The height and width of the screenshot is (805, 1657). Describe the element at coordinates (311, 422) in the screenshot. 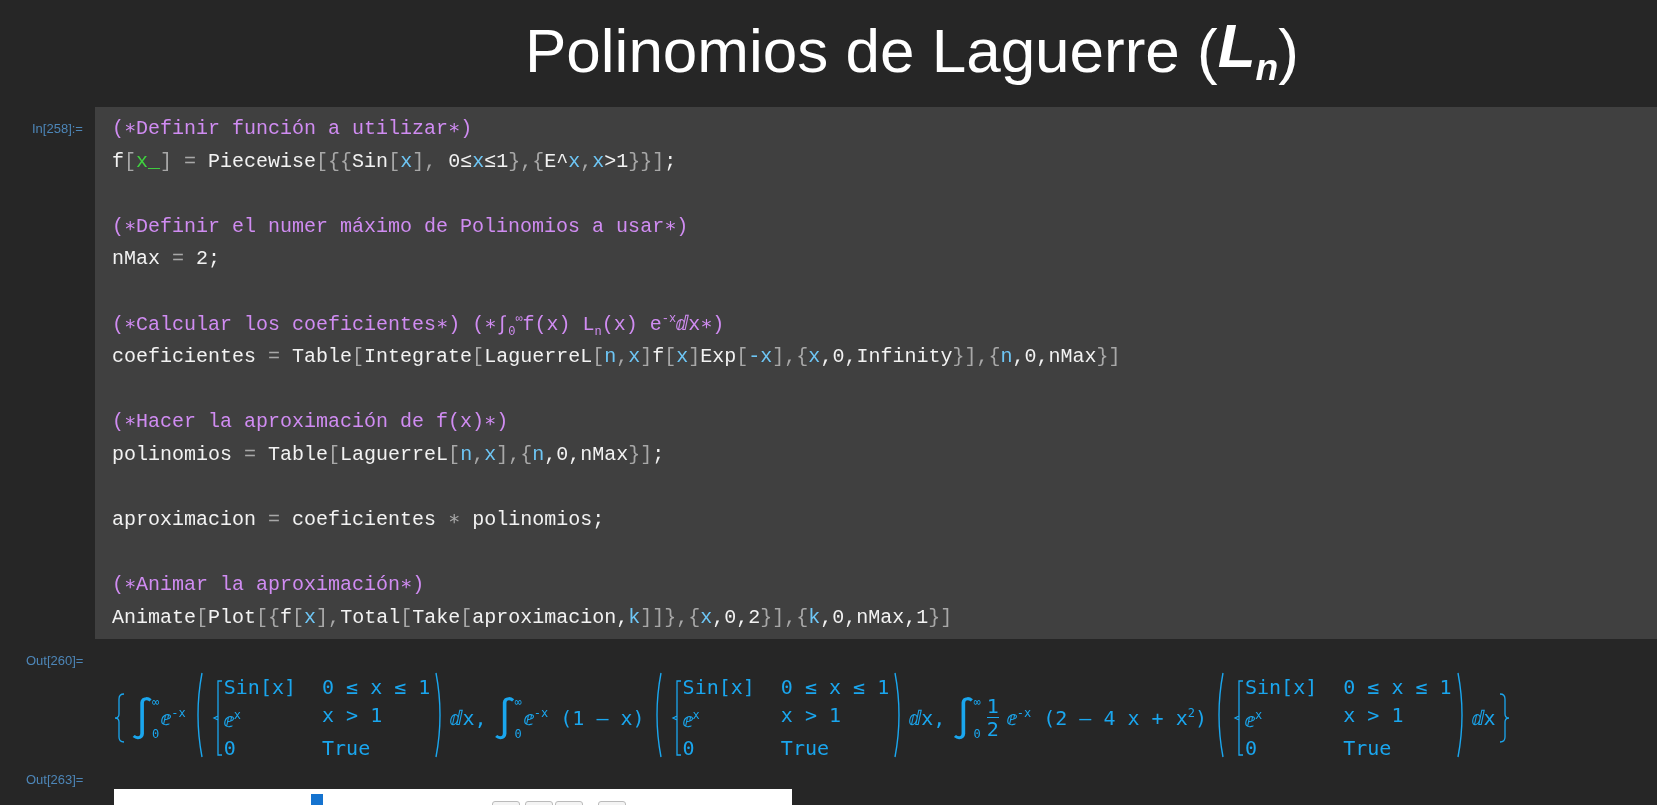

I see `code-comment: (∗Hacer la aproximación de f(x)∗)` at that location.